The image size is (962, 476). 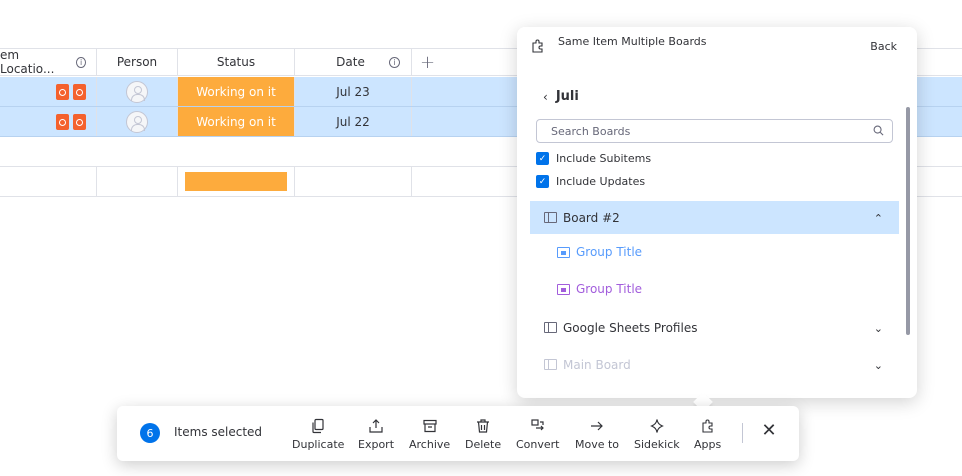 I want to click on column-header-person: Person, so click(x=137, y=62).